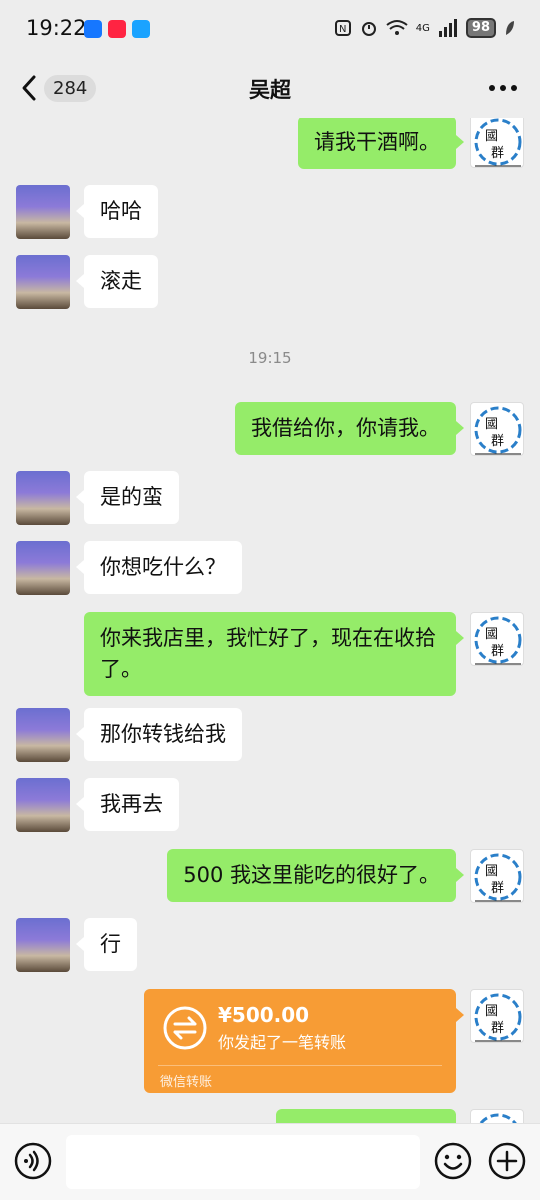 The image size is (540, 1200). Describe the element at coordinates (422, 28) in the screenshot. I see `network-type: 4G` at that location.